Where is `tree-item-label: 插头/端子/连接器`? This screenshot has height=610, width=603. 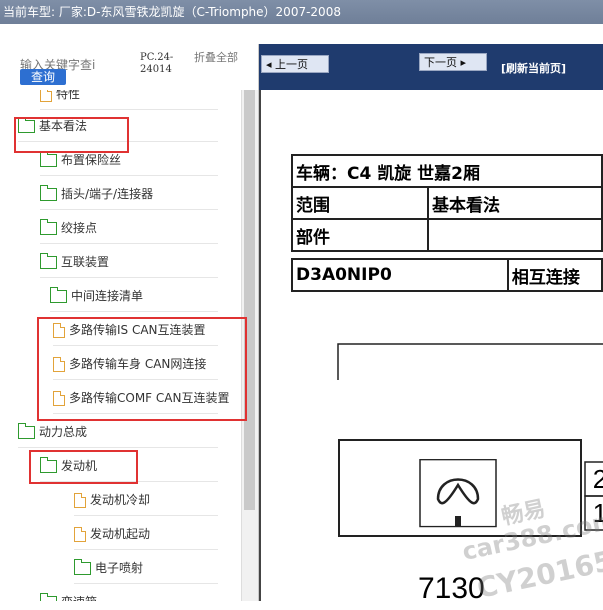 tree-item-label: 插头/端子/连接器 is located at coordinates (107, 194).